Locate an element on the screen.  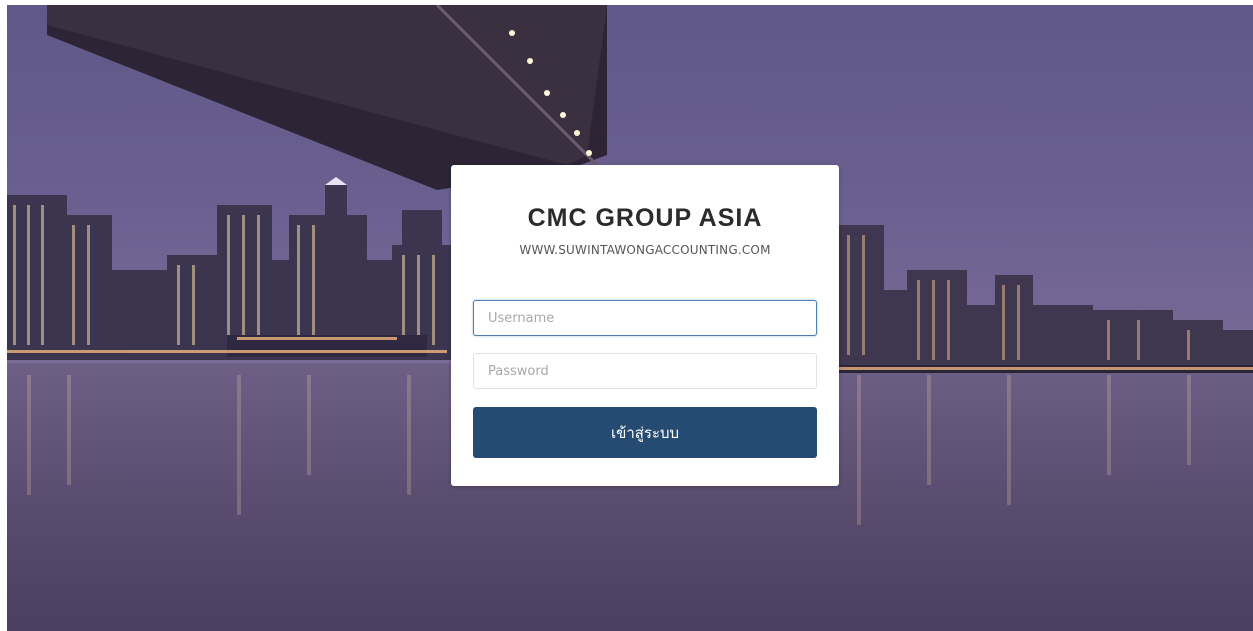
username-input is located at coordinates (645, 318).